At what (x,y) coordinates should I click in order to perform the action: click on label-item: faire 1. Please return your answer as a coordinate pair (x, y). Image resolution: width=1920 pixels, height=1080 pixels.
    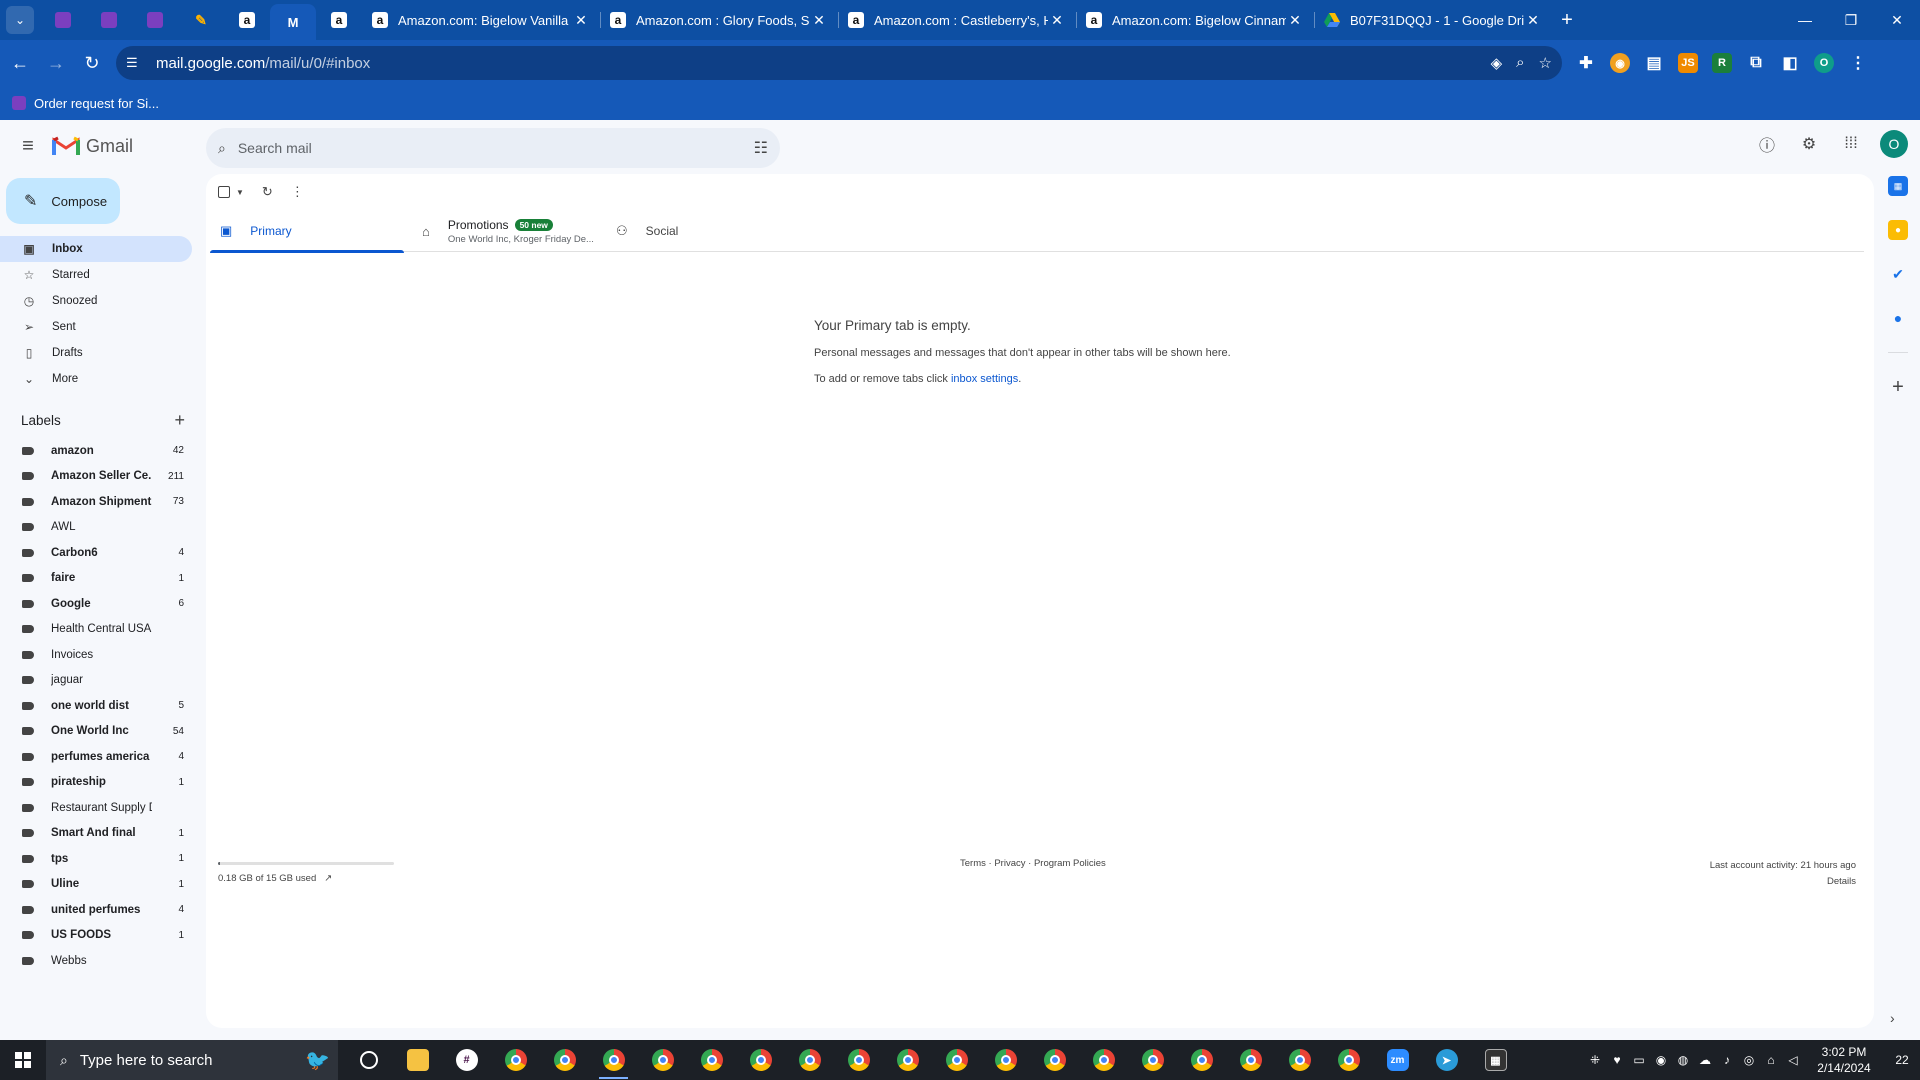
    Looking at the image, I should click on (96, 579).